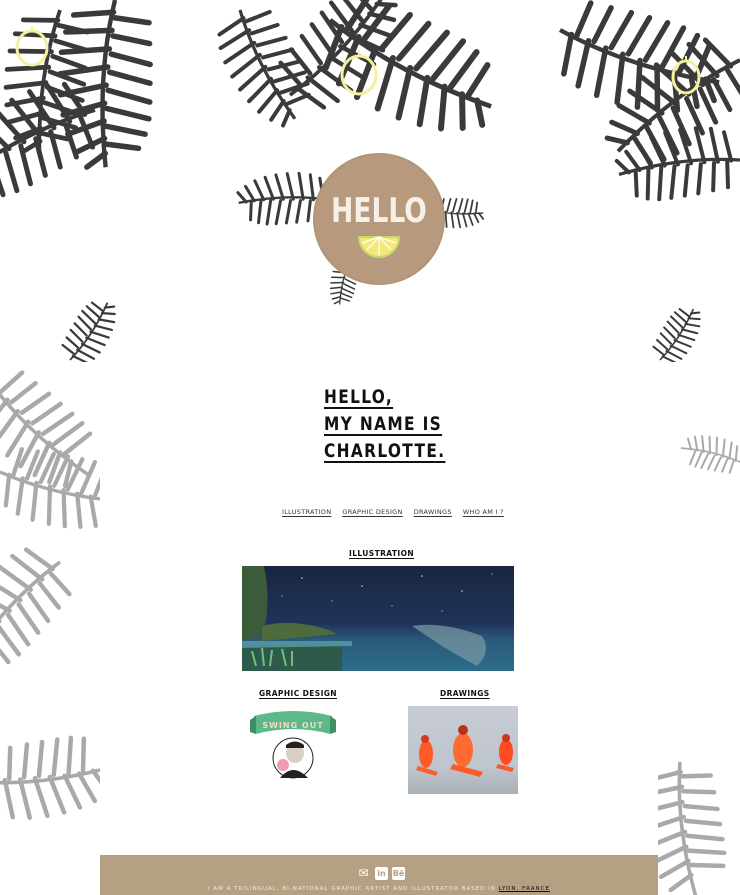  What do you see at coordinates (298, 693) in the screenshot?
I see `graphic-design-heading: GRAPHIC DESIGN` at bounding box center [298, 693].